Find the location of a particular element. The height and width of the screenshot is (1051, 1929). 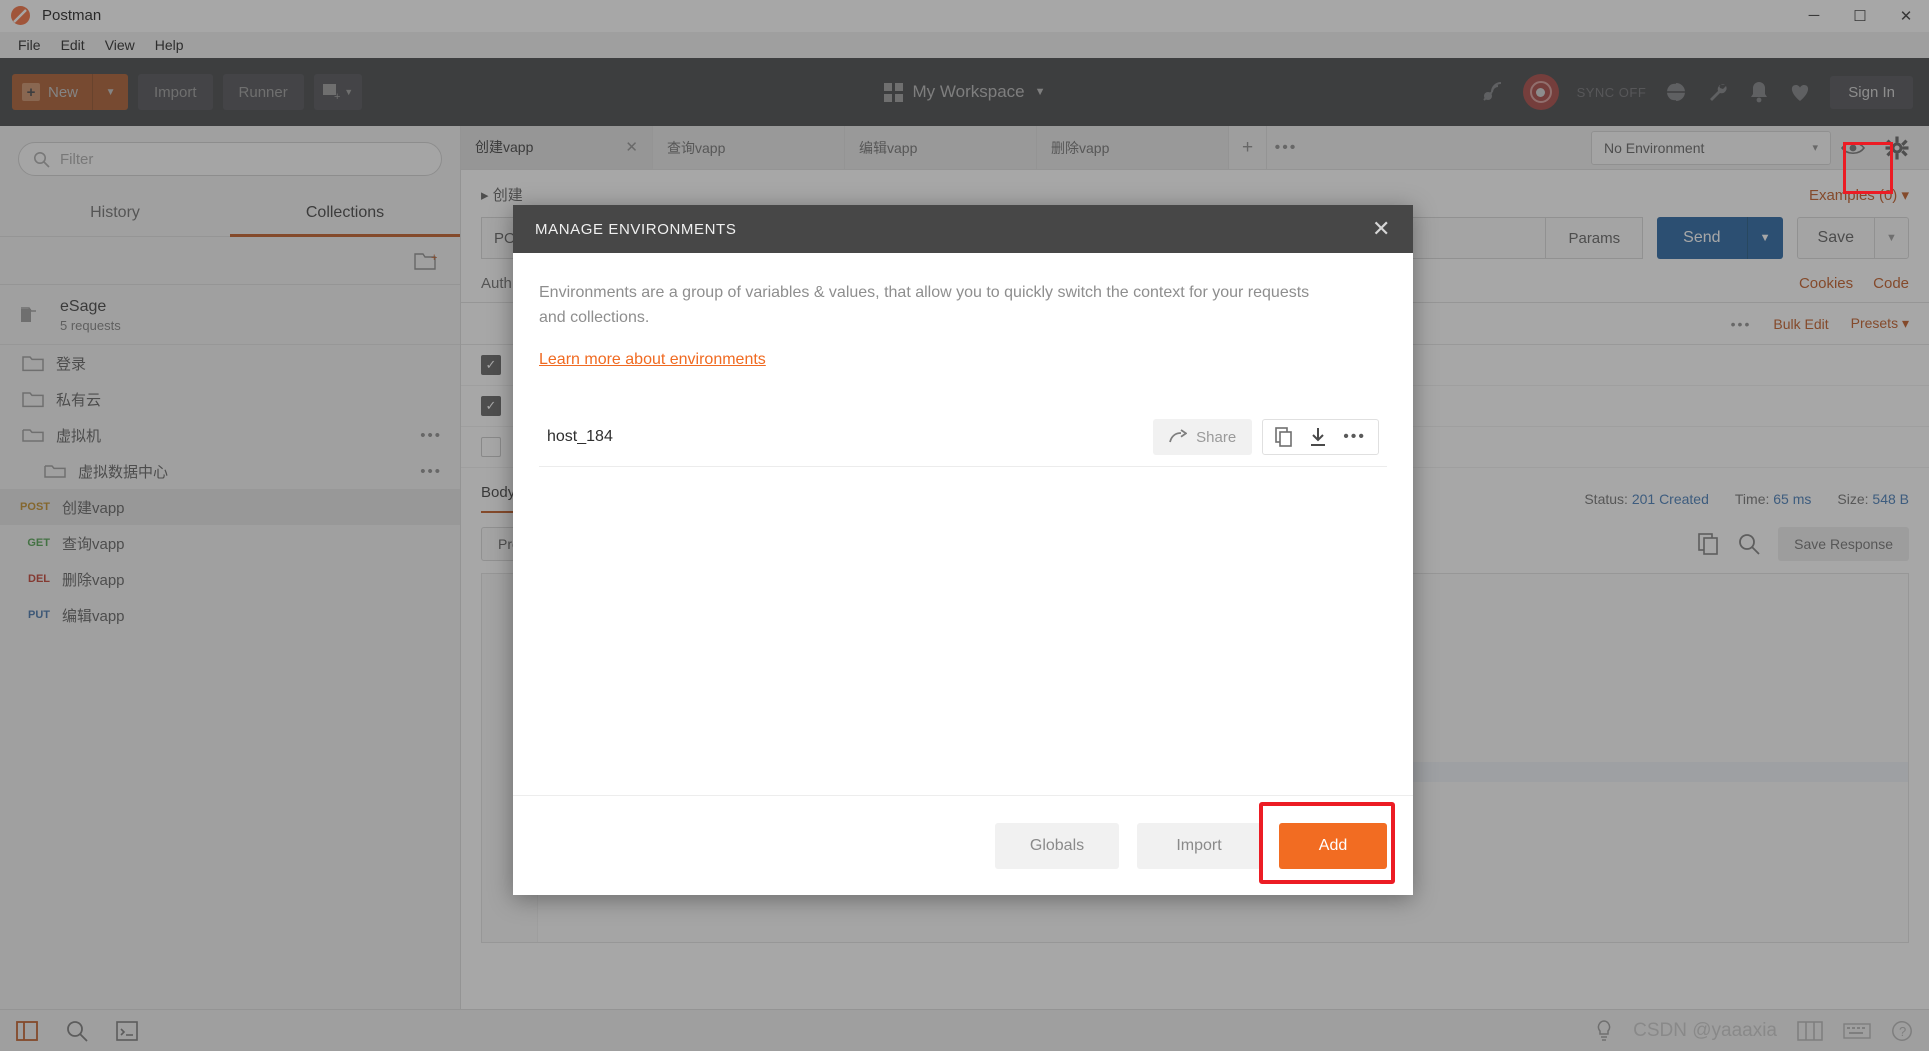

share-label: Share is located at coordinates (1216, 437).